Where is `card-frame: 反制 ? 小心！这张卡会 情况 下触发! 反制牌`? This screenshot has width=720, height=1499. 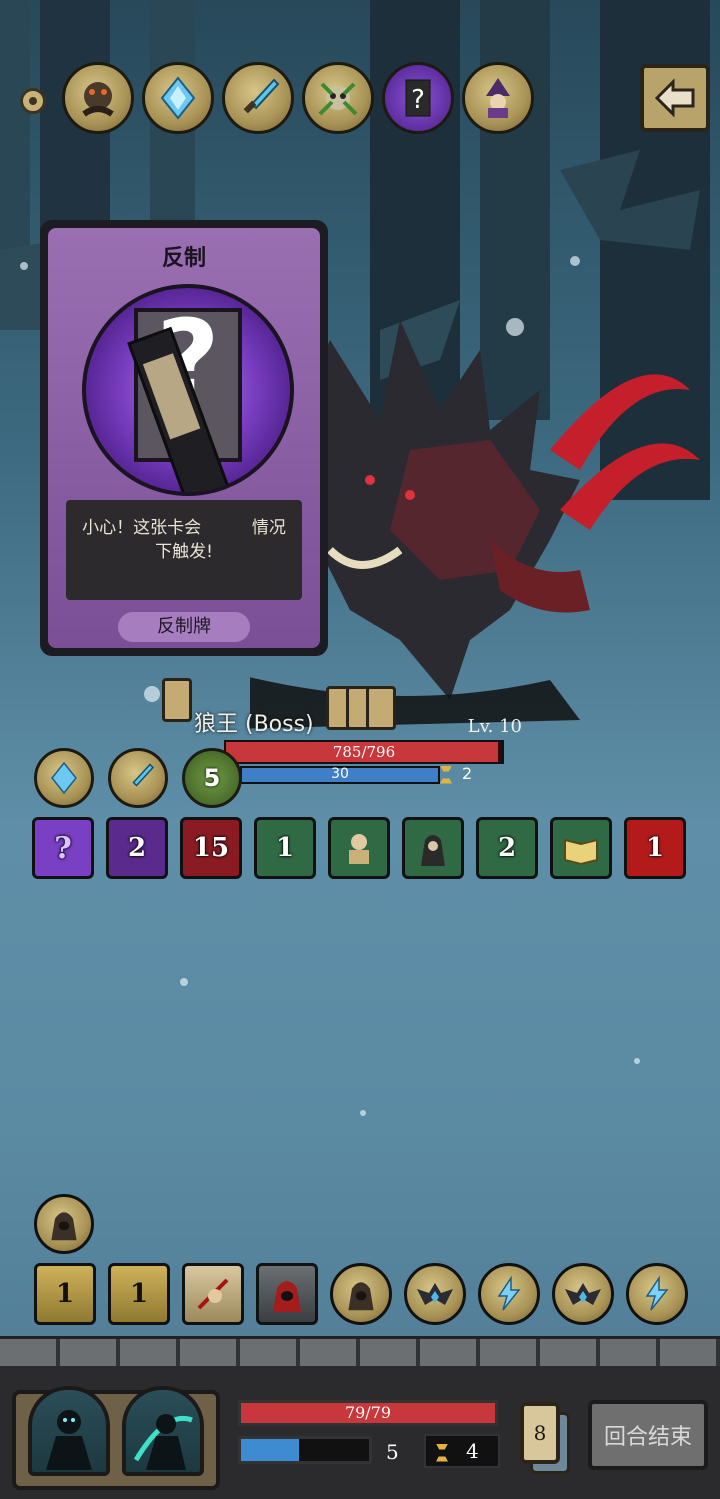
card-frame: 反制 ? 小心！这张卡会 情况 下触发! 反制牌 is located at coordinates (184, 438).